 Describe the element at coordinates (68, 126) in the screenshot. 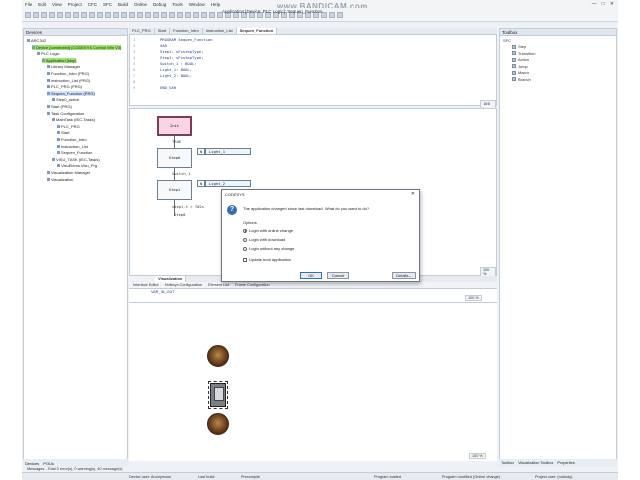

I see `tree-item: PLC_PRG` at that location.